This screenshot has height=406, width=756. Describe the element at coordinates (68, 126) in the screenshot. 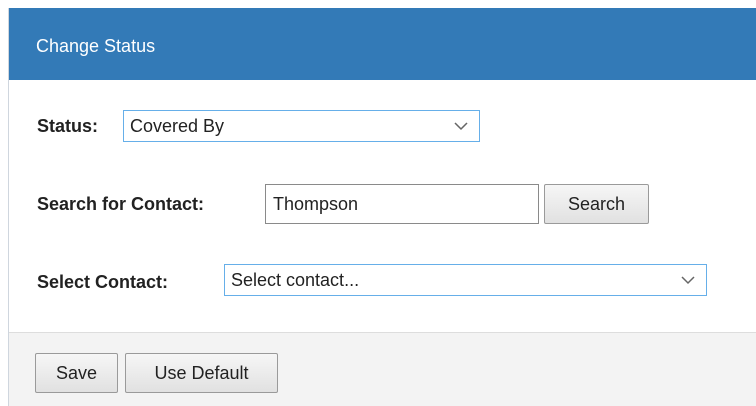

I see `status-label: Status:` at that location.